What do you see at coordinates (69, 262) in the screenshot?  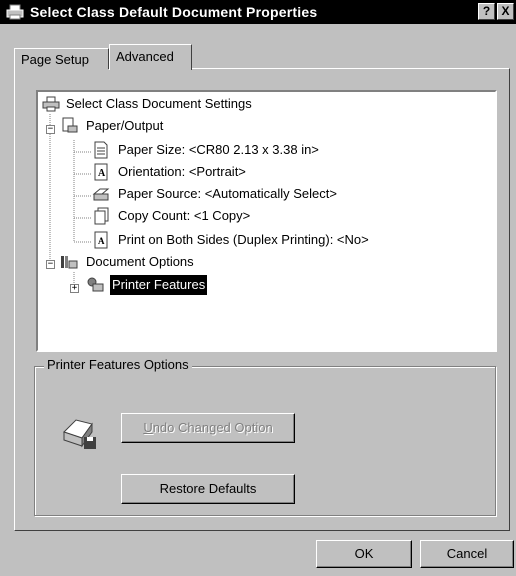 I see `document-options-icon` at bounding box center [69, 262].